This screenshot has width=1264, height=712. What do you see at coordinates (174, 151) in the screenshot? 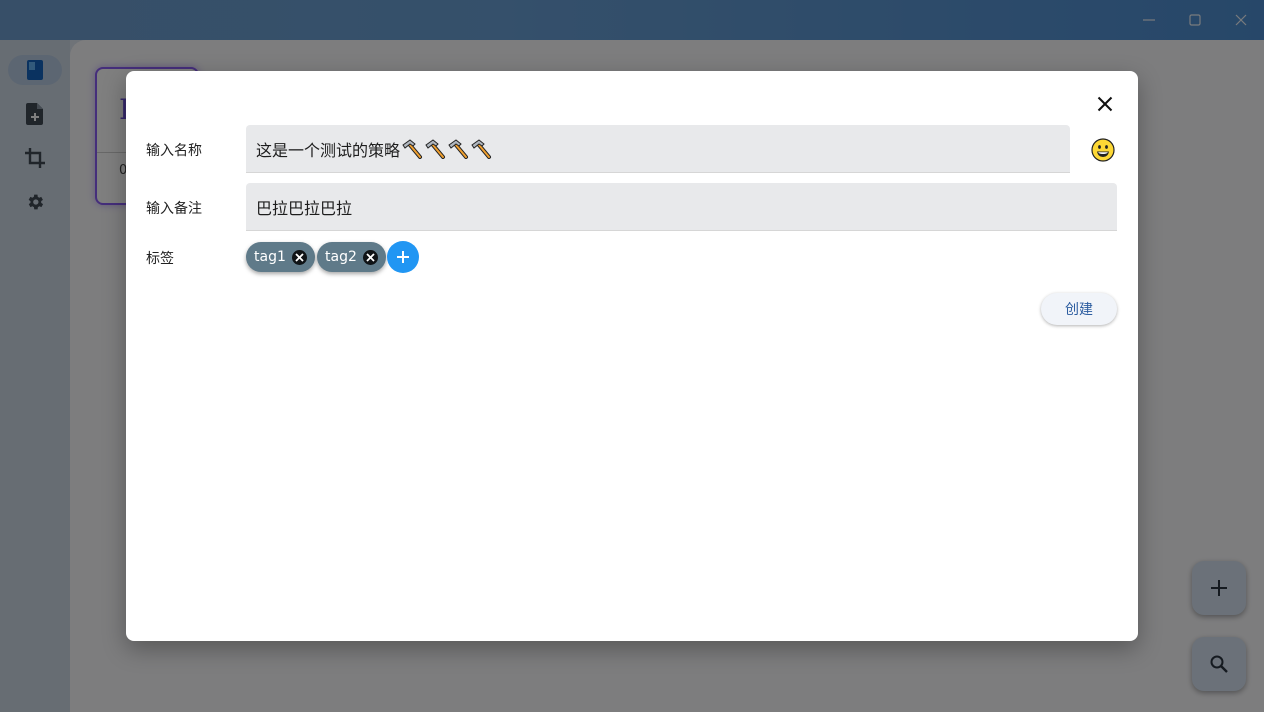
I see `name-label: 输入名称` at bounding box center [174, 151].